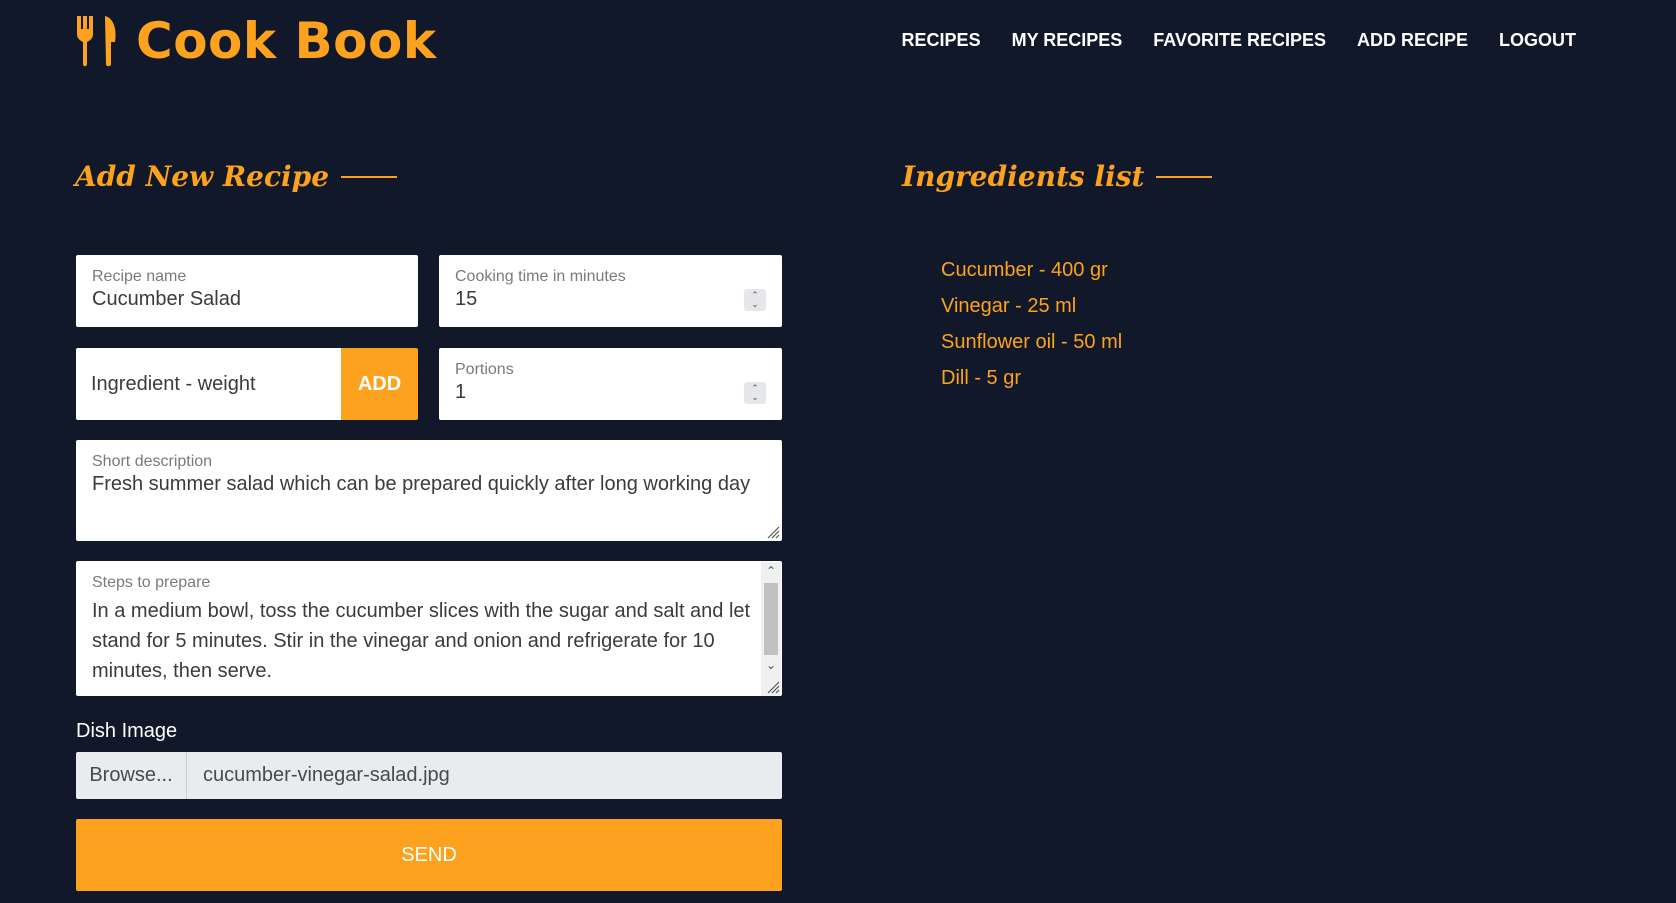 The height and width of the screenshot is (903, 1676). What do you see at coordinates (379, 384) in the screenshot?
I see `add-ingredient-button: ADD` at bounding box center [379, 384].